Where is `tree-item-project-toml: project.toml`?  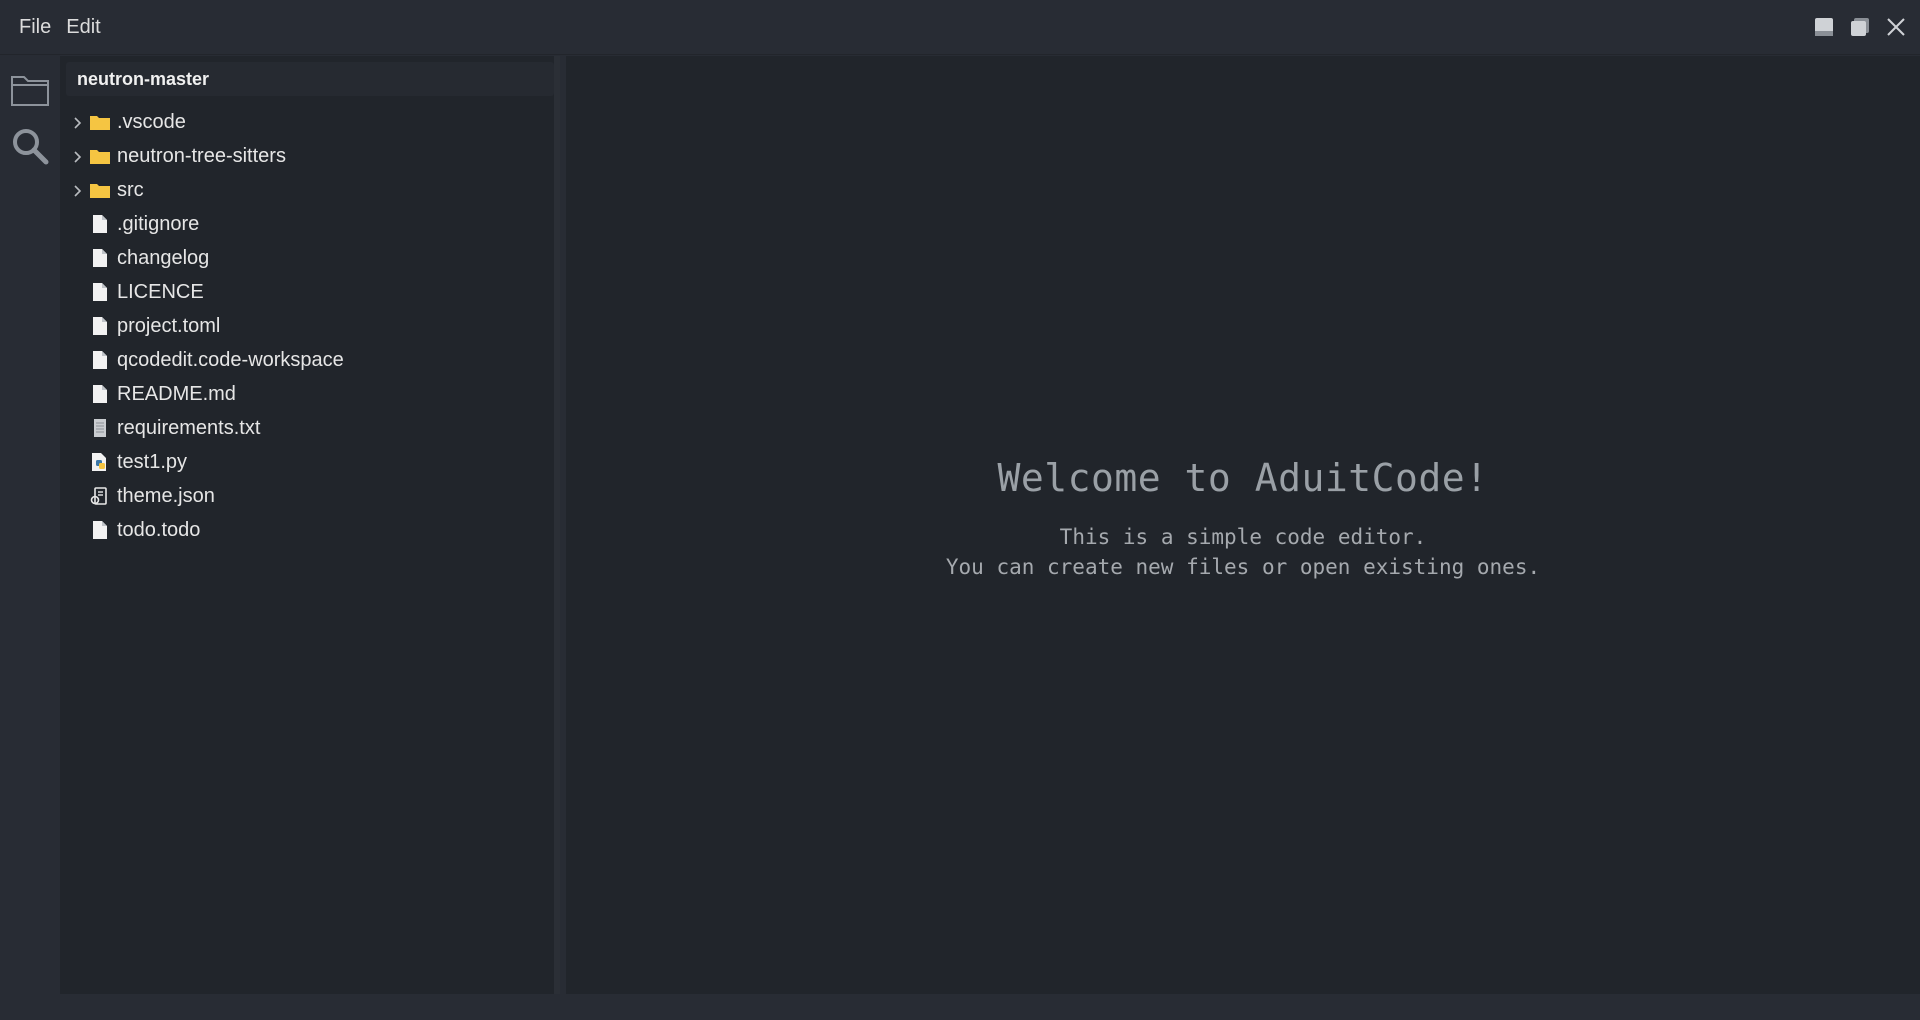 tree-item-project-toml: project.toml is located at coordinates (307, 327).